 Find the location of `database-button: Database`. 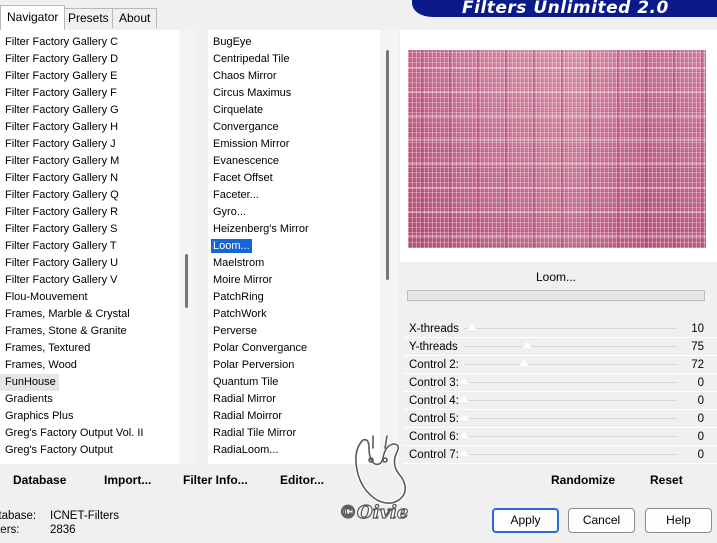

database-button: Database is located at coordinates (39, 480).